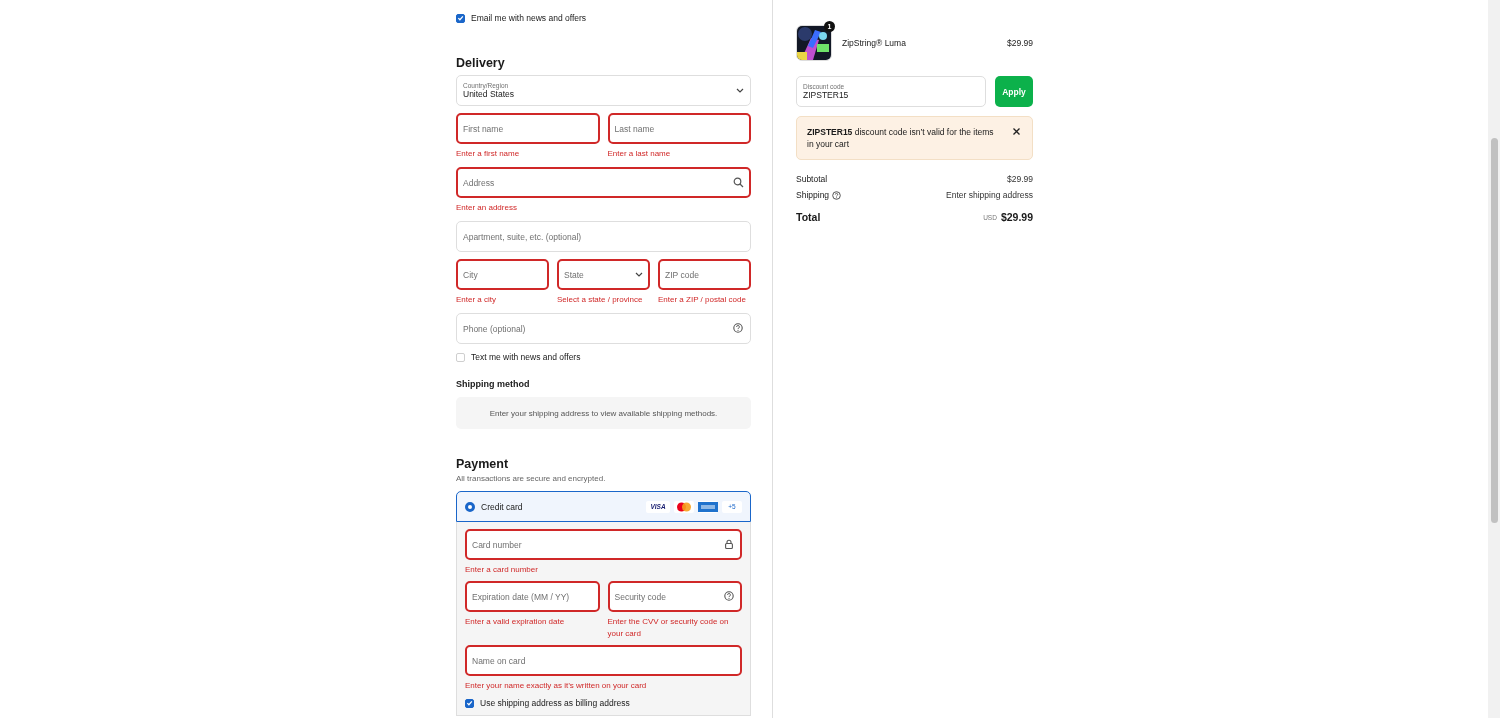 Image resolution: width=1500 pixels, height=718 pixels. Describe the element at coordinates (531, 478) in the screenshot. I see `subtitle: All transactions are secure and encrypted.` at that location.